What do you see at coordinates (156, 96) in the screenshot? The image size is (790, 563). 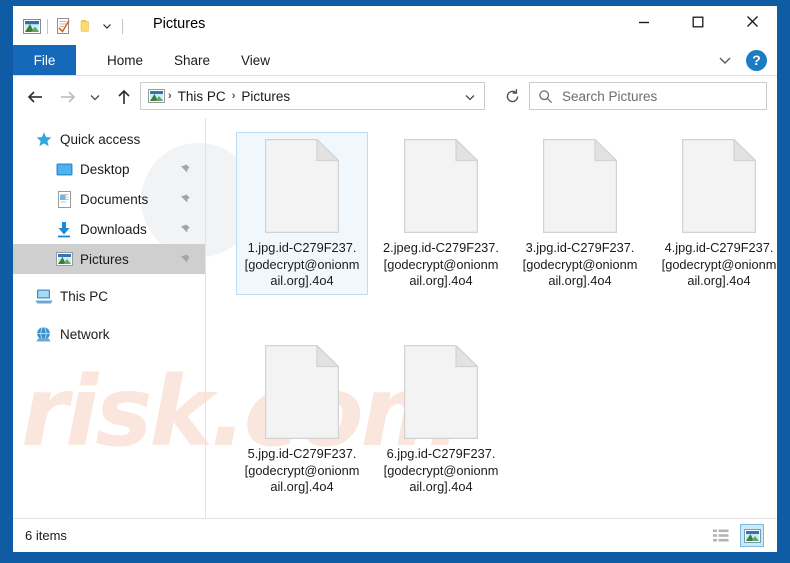 I see `breadcrumb-pictures-icon` at bounding box center [156, 96].